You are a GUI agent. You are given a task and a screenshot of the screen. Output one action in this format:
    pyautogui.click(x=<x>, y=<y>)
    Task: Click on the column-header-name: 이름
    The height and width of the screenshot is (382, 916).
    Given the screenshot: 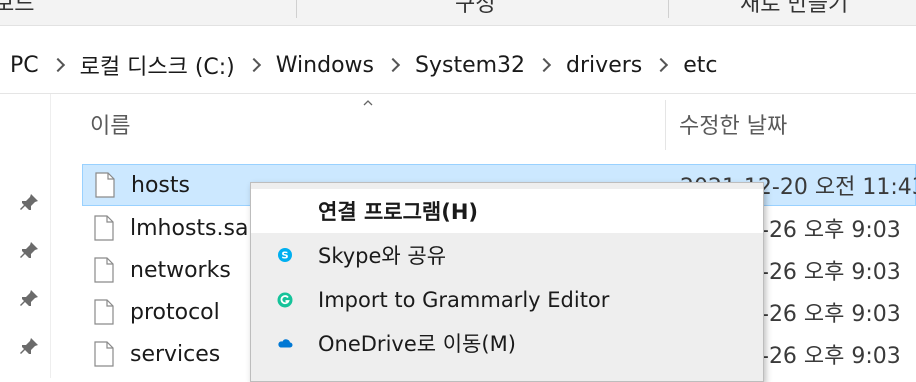 What is the action you would take?
    pyautogui.click(x=110, y=124)
    